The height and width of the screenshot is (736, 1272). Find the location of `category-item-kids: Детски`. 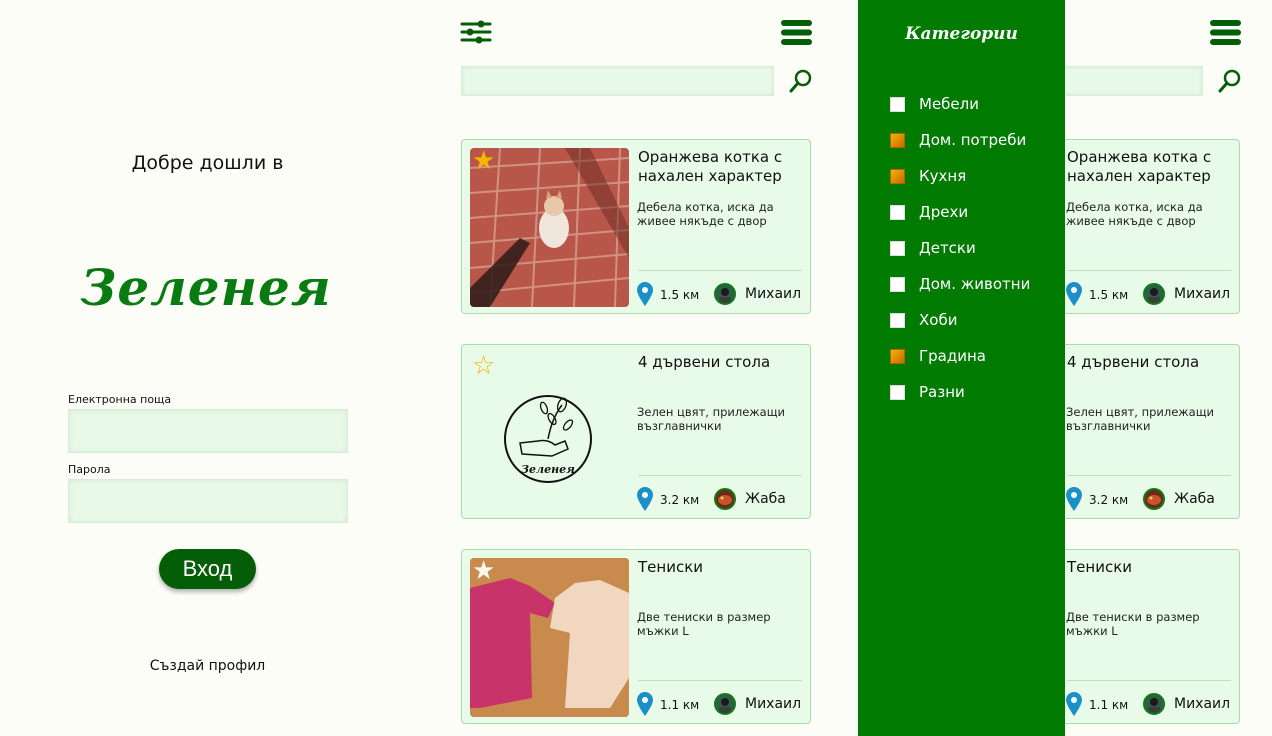

category-item-kids: Детски is located at coordinates (933, 248).